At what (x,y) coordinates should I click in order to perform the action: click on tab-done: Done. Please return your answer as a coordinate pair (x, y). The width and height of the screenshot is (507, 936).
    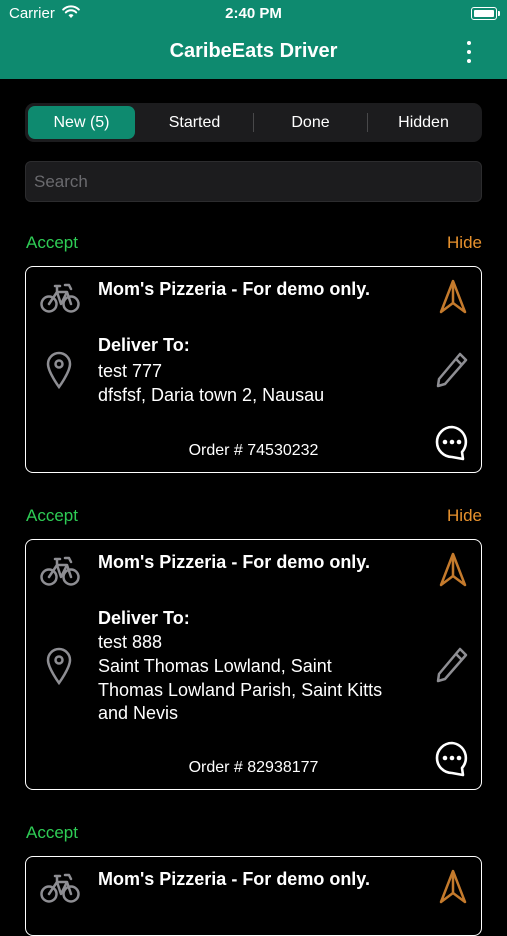
    Looking at the image, I should click on (310, 122).